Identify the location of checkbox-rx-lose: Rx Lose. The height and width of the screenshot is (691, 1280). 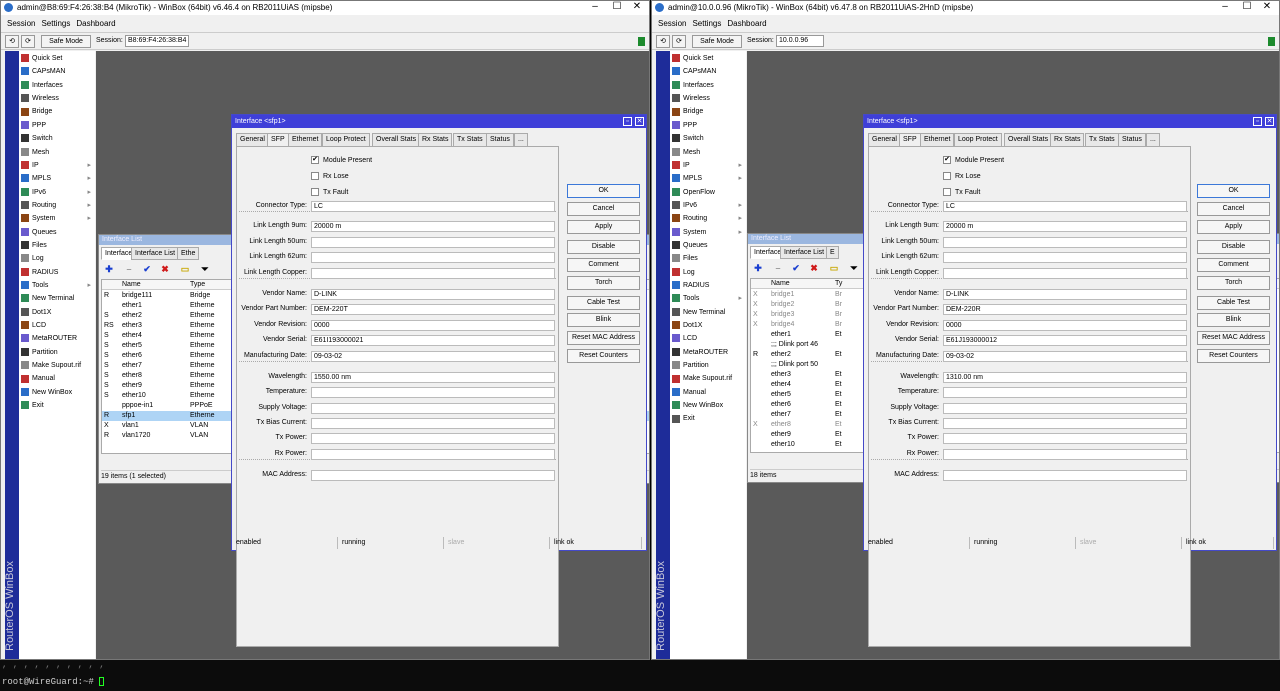
(962, 176).